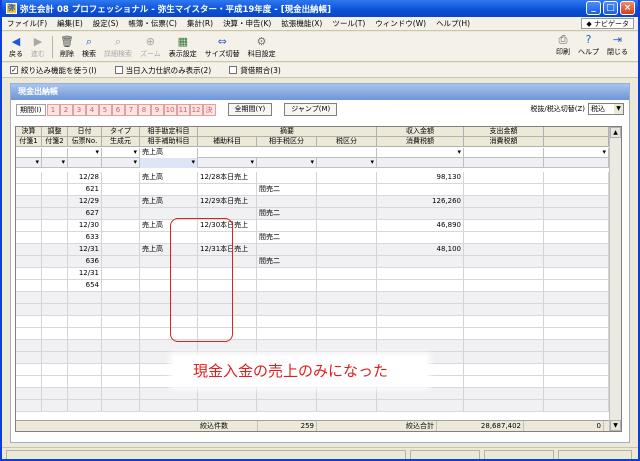 The width and height of the screenshot is (640, 461). I want to click on menu-books: 帳簿・伝票(C), so click(152, 23).